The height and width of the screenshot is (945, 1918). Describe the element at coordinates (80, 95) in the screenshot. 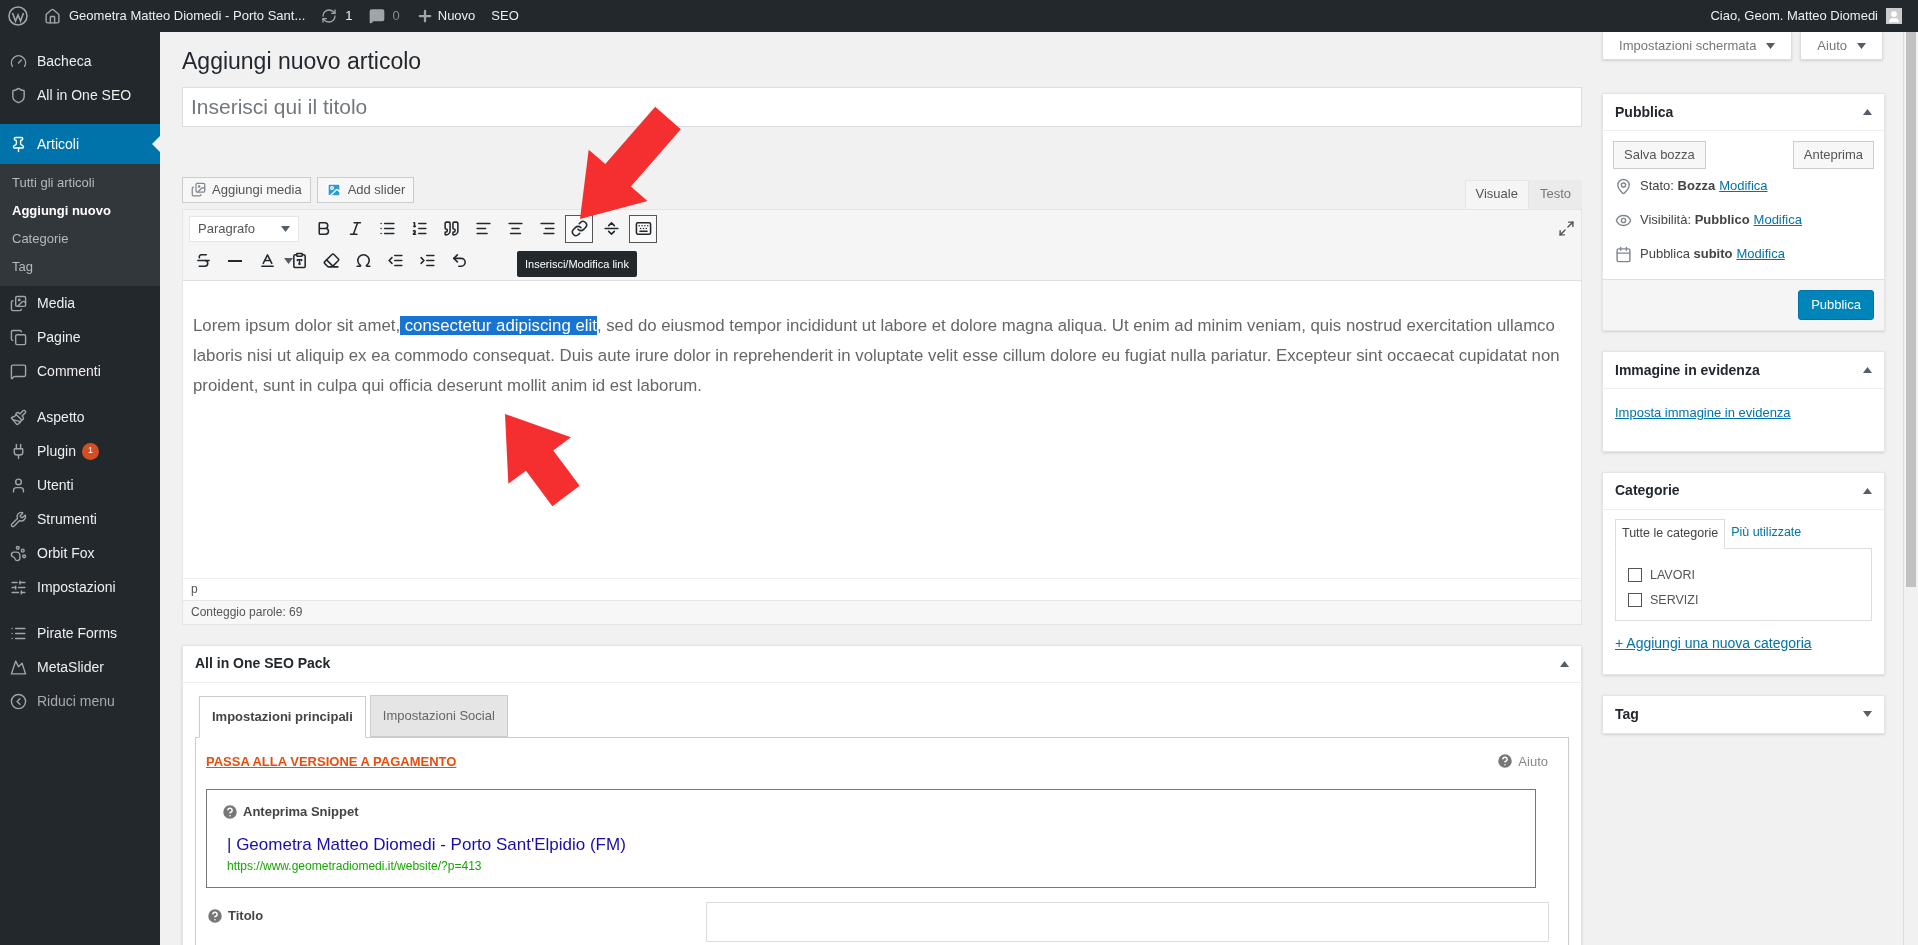

I see `menu-item: All in One SEO` at that location.